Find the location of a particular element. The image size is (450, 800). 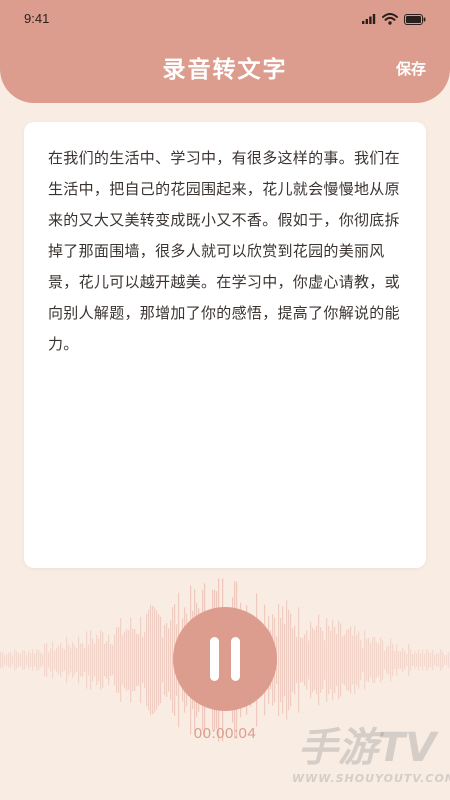

watermark-main: 手游TV is located at coordinates (367, 748).